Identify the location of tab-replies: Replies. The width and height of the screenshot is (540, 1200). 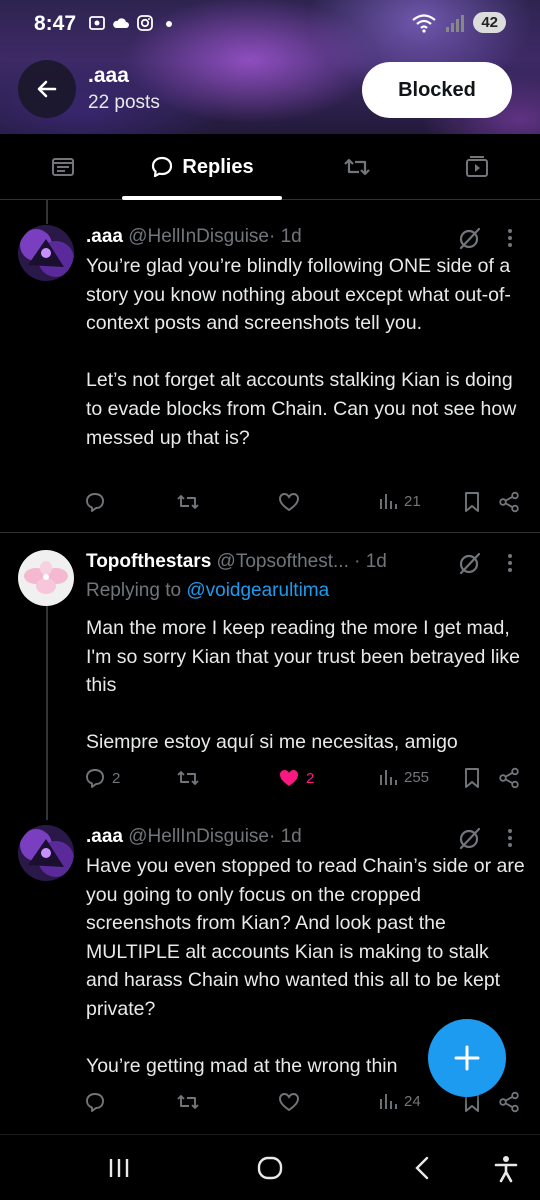
(202, 167).